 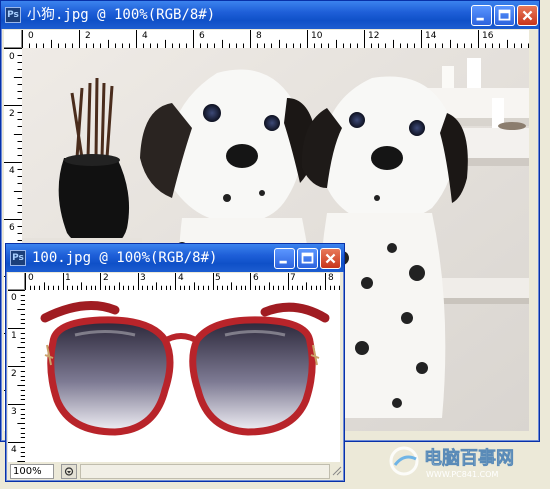 I want to click on ruler-label: 14, so click(x=431, y=36).